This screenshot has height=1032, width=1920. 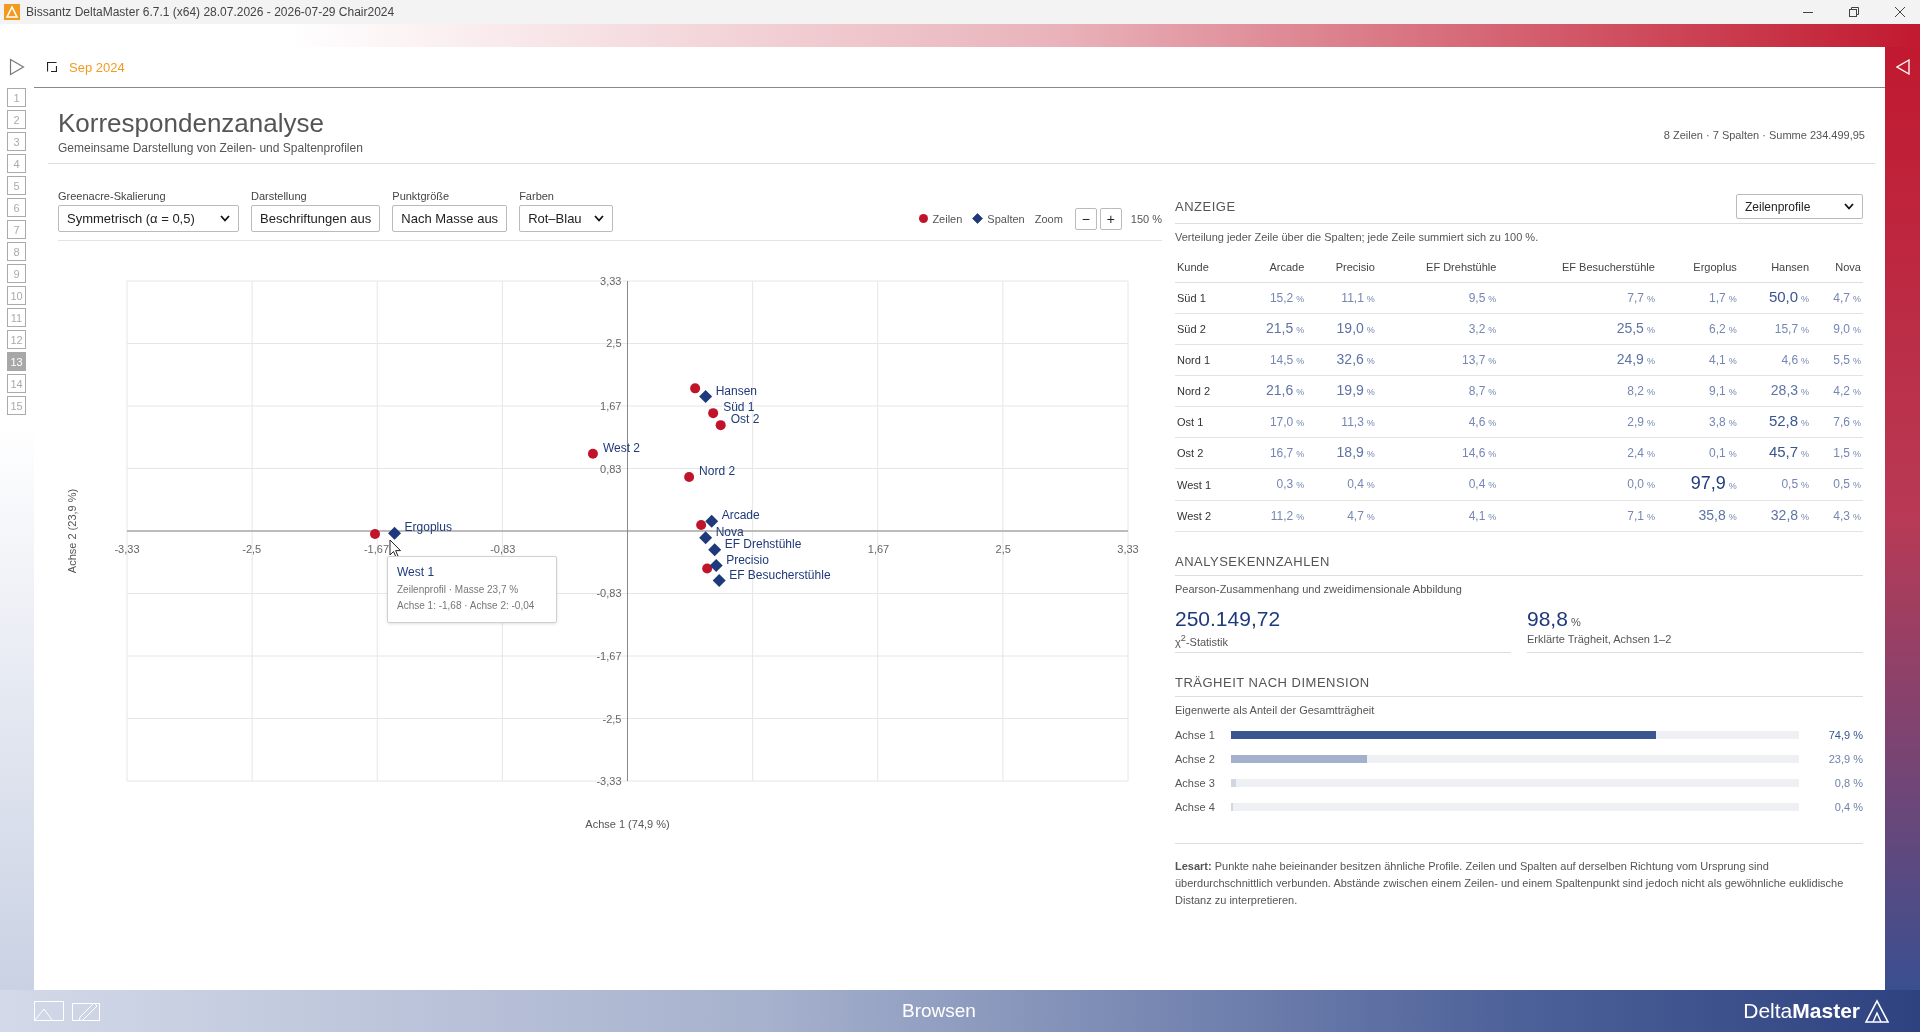 What do you see at coordinates (627, 824) in the screenshot?
I see `x-axis-title: Achse 1 (74,9 %)` at bounding box center [627, 824].